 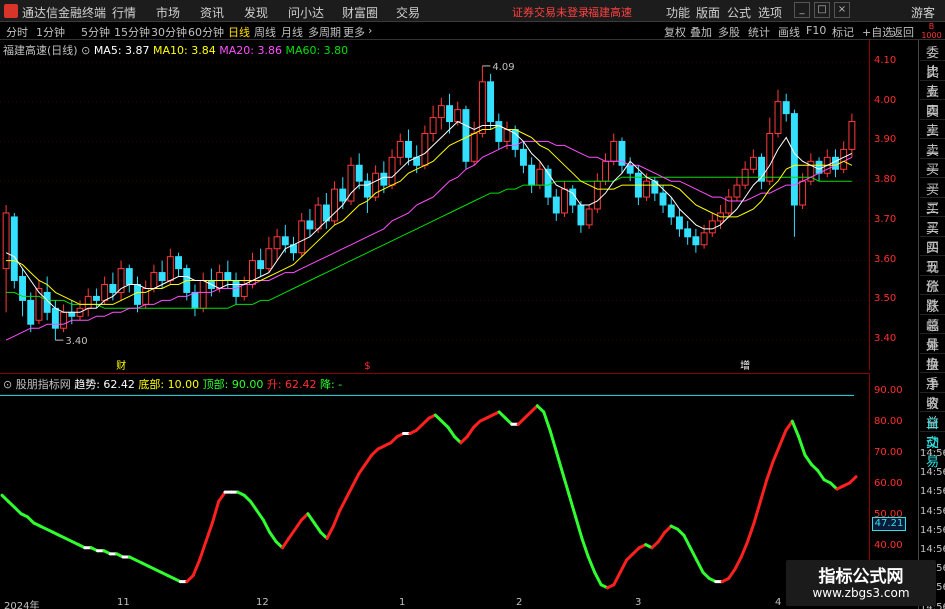 What do you see at coordinates (932, 256) in the screenshot?
I see `sidebar-item: 买五` at bounding box center [932, 256].